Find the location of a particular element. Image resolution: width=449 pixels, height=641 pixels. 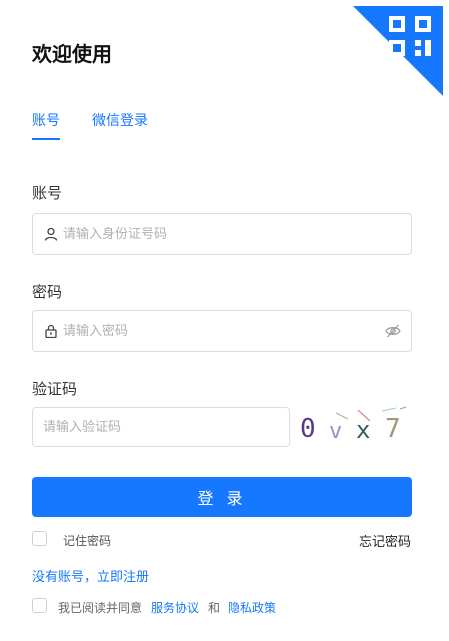

captcha-input is located at coordinates (161, 427).